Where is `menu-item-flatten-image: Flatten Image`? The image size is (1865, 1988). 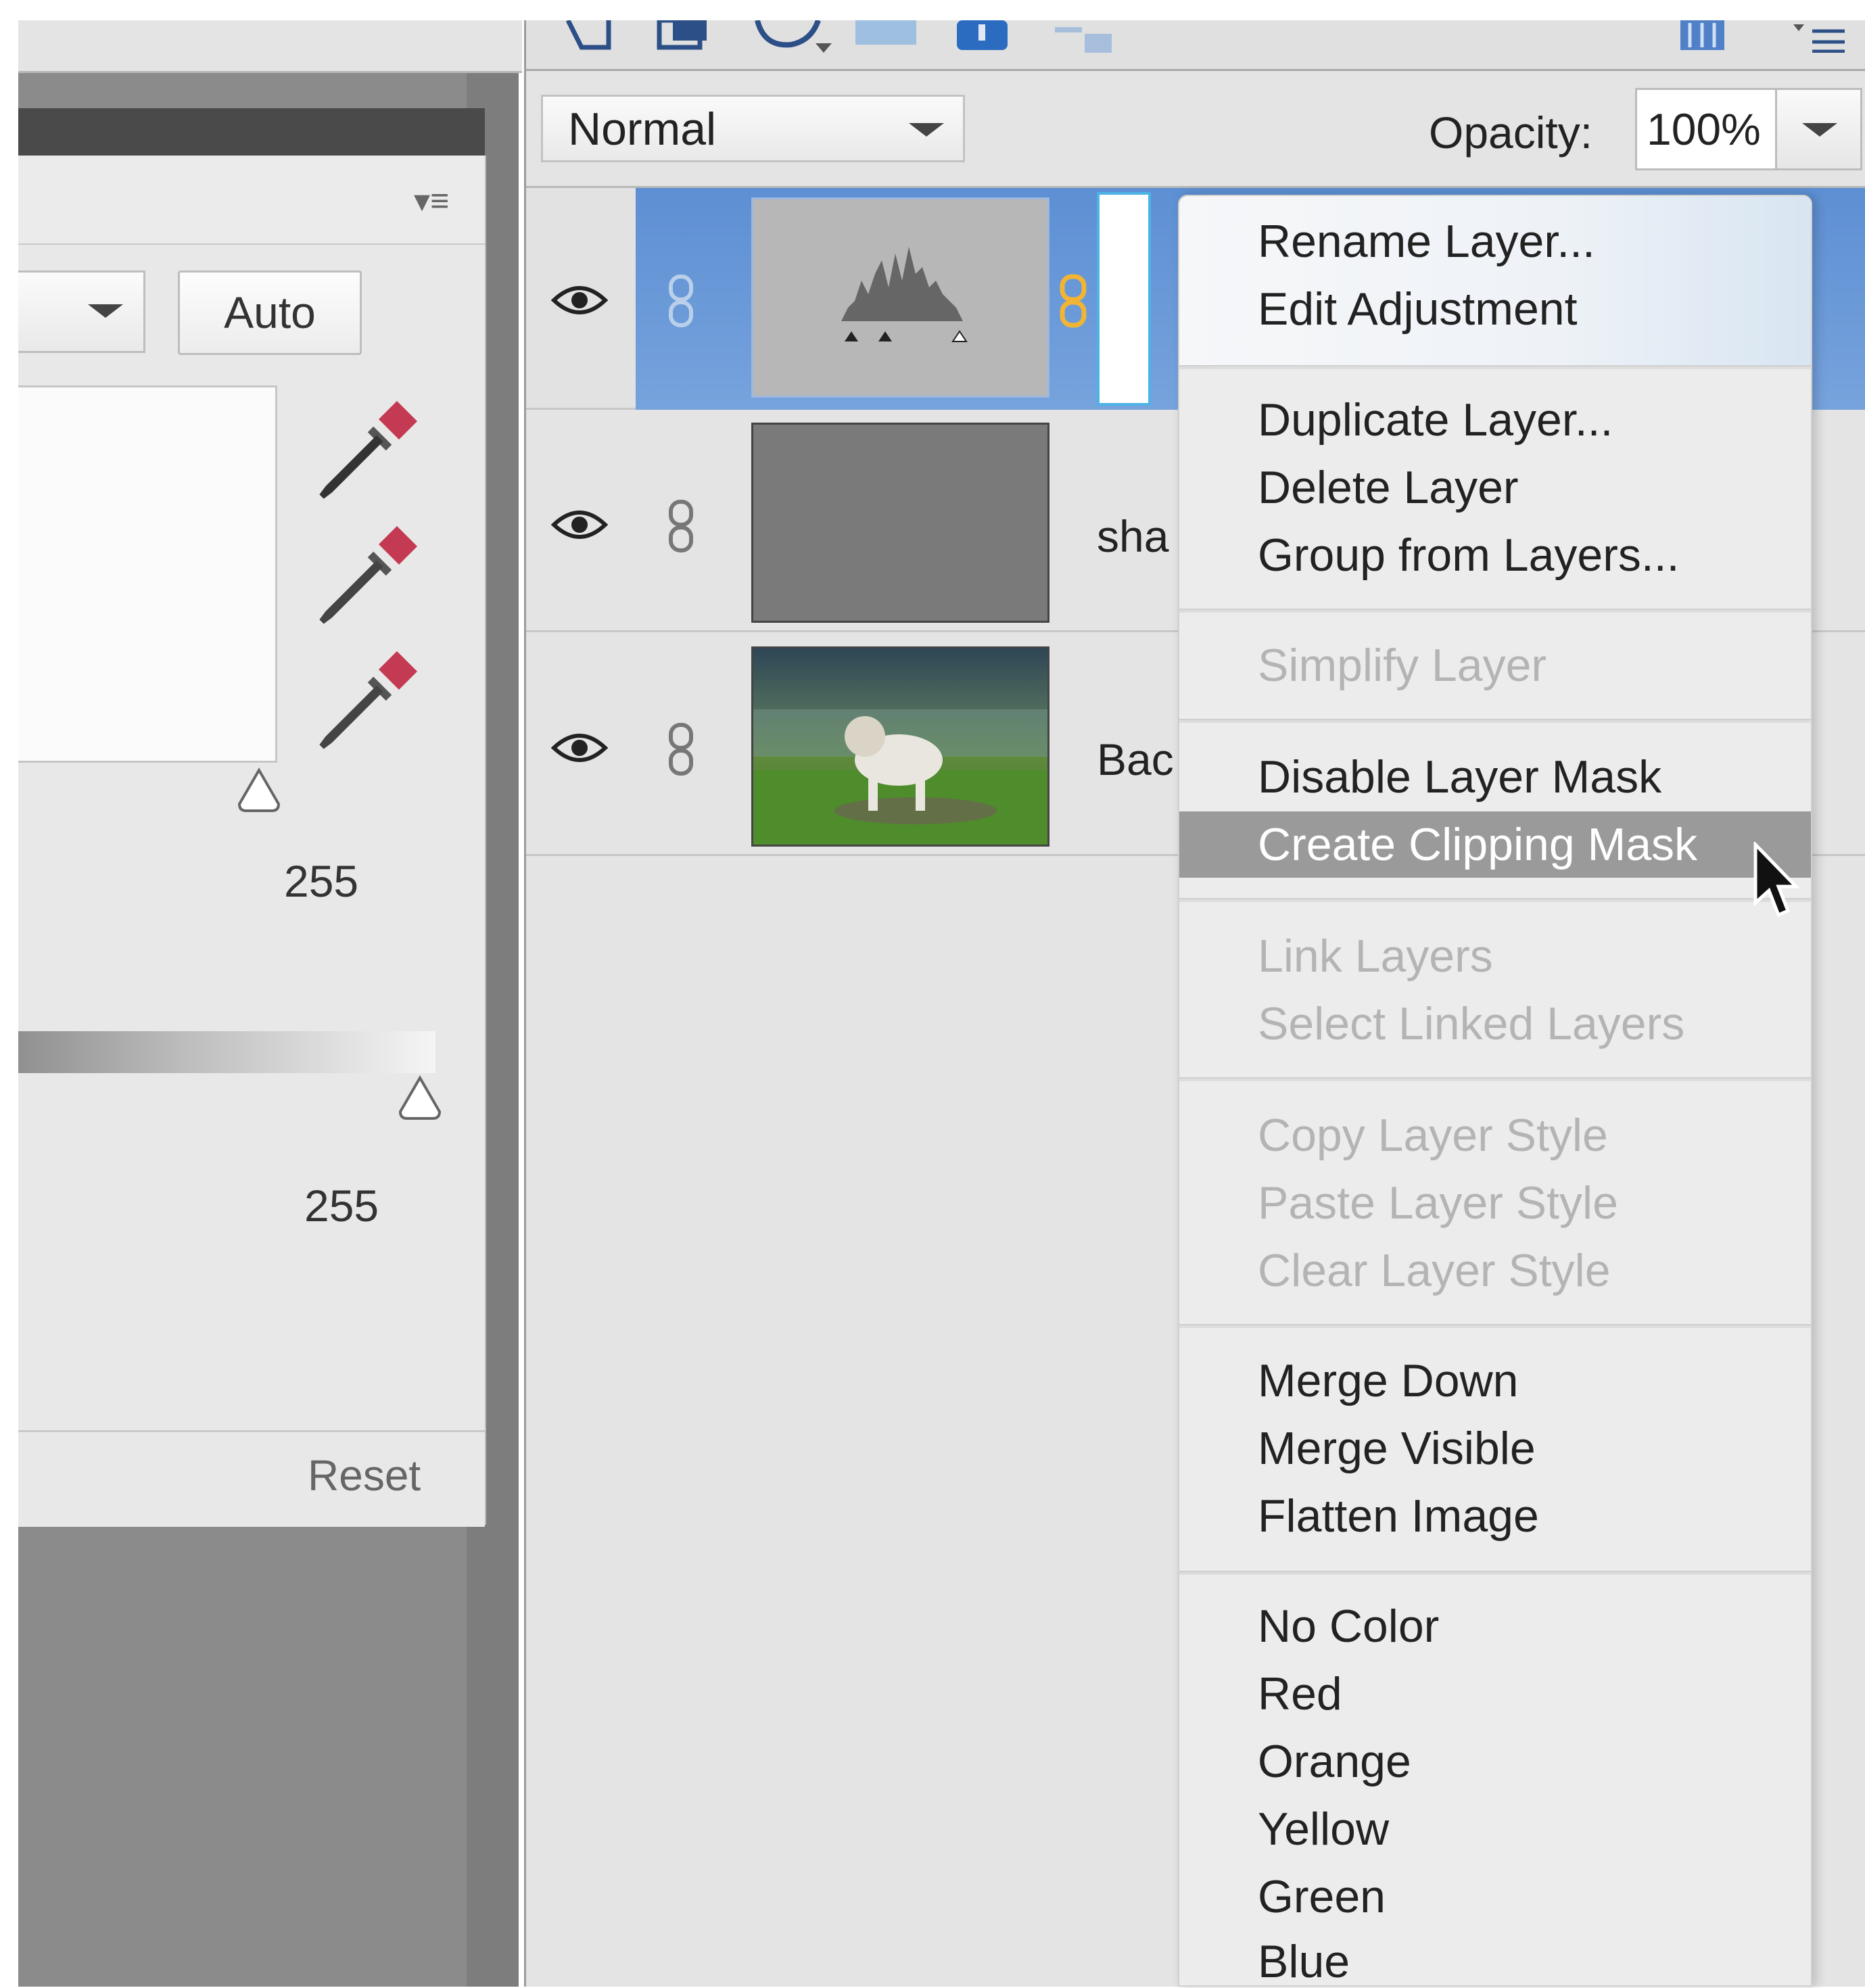 menu-item-flatten-image: Flatten Image is located at coordinates (1398, 1516).